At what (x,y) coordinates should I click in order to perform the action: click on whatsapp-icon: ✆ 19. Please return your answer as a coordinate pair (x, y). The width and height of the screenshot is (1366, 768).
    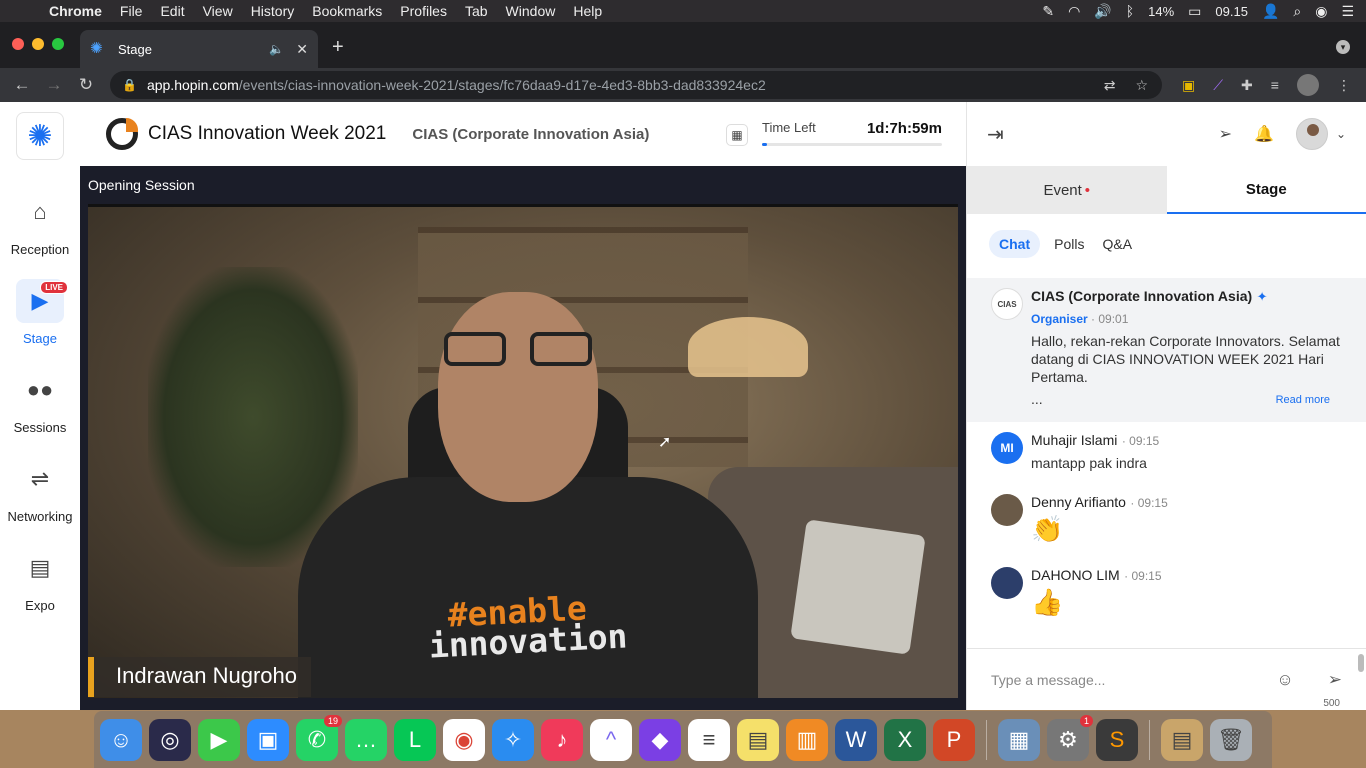
    Looking at the image, I should click on (319, 737).